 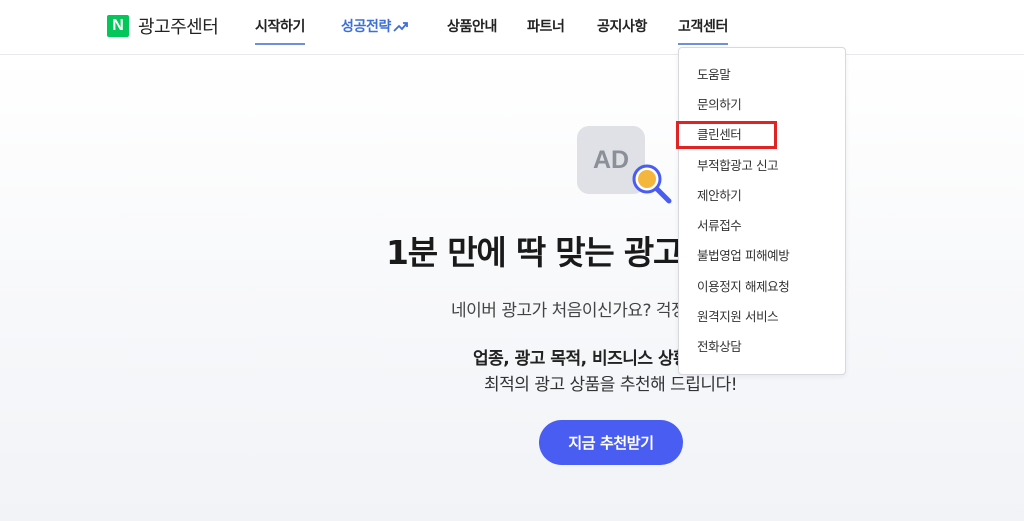 What do you see at coordinates (569, 311) in the screenshot?
I see `hero-subtitle: 네이버 광고가 처음이신가요? 걱정` at bounding box center [569, 311].